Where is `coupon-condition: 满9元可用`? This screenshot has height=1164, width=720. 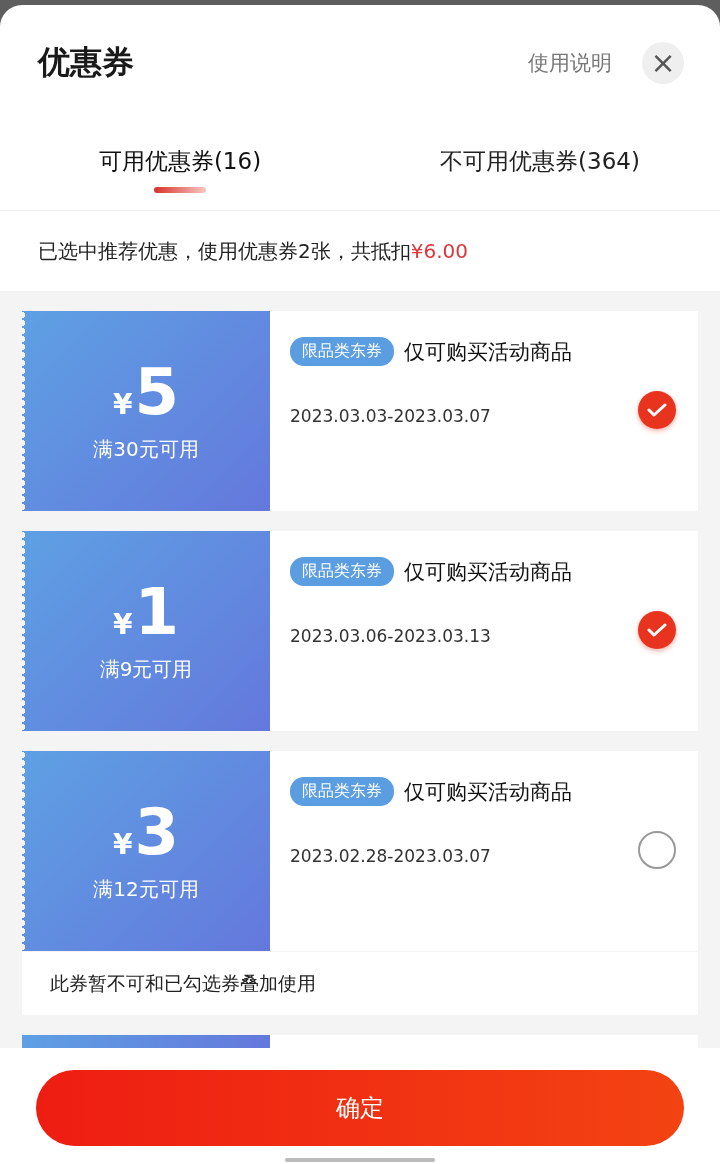
coupon-condition: 满9元可用 is located at coordinates (146, 669).